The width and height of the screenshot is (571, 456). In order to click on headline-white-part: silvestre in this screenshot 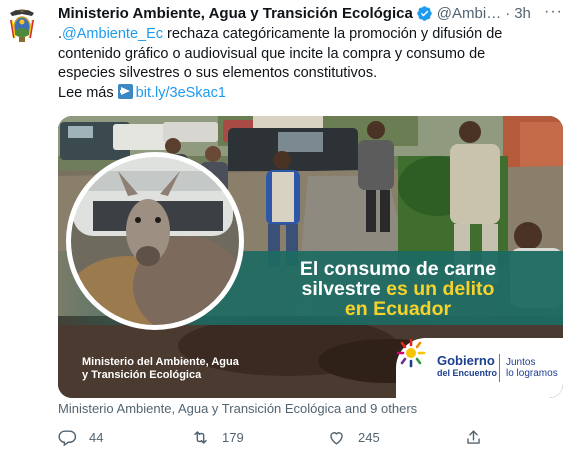, I will do `click(341, 289)`.